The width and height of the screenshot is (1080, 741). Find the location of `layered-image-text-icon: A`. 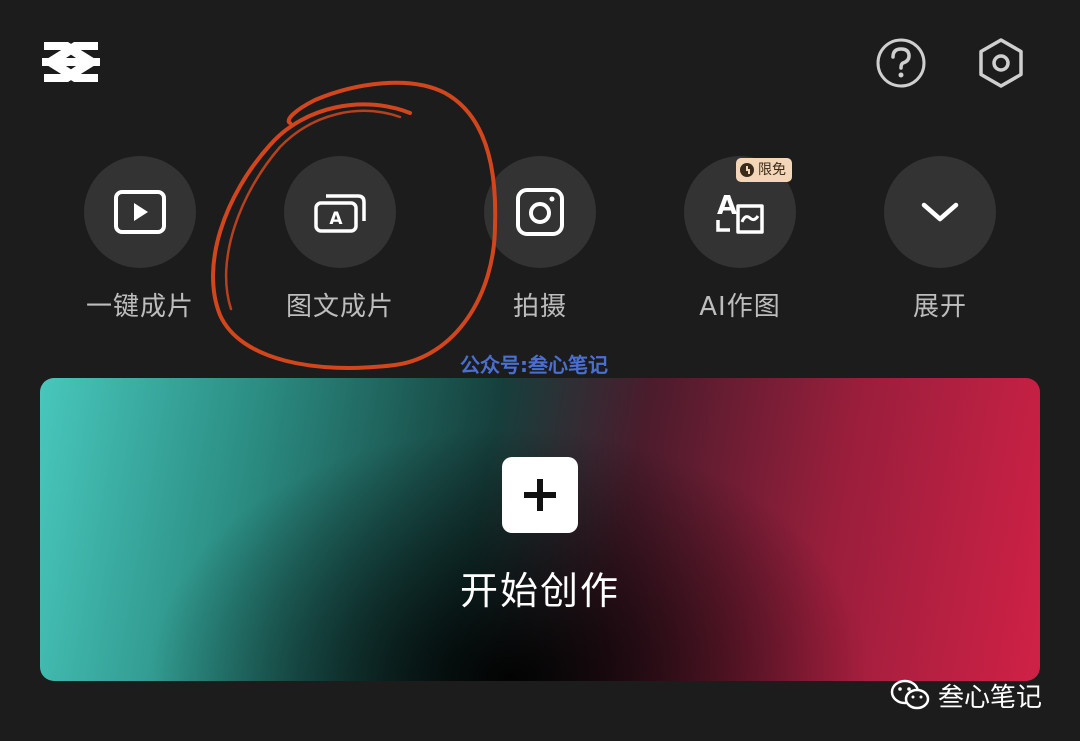

layered-image-text-icon: A is located at coordinates (340, 213).